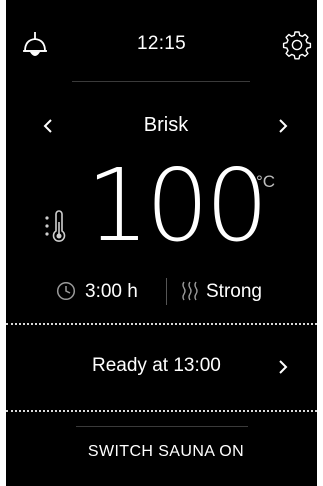 Image resolution: width=323 pixels, height=486 pixels. Describe the element at coordinates (111, 292) in the screenshot. I see `session-duration: 3:00 h` at that location.